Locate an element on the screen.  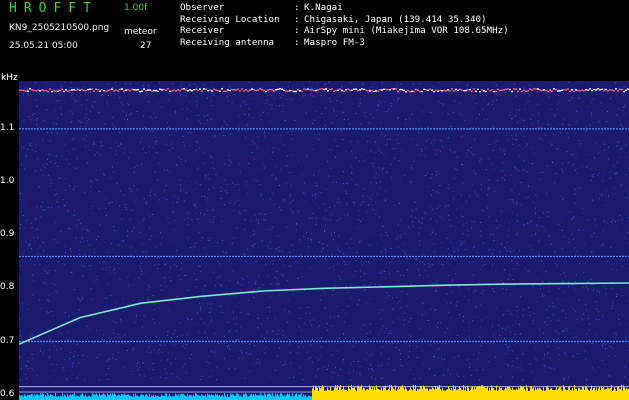
info-key: Receiving antenna is located at coordinates (227, 42).